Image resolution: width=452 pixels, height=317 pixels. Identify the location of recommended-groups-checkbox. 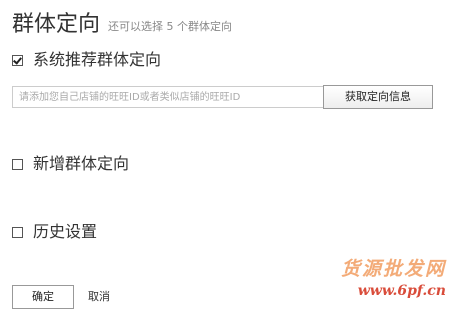
(17, 60).